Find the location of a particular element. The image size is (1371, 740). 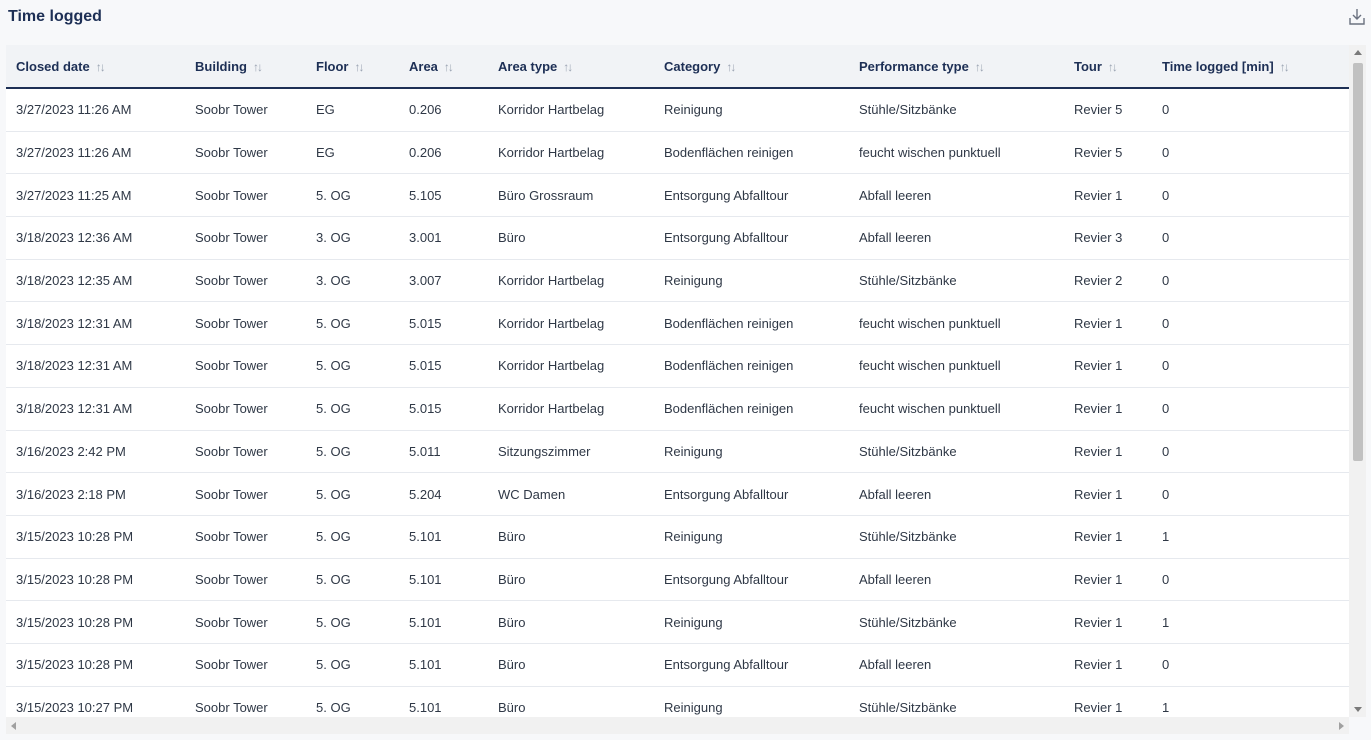

column-header: Area type ↑↓ is located at coordinates (571, 67).